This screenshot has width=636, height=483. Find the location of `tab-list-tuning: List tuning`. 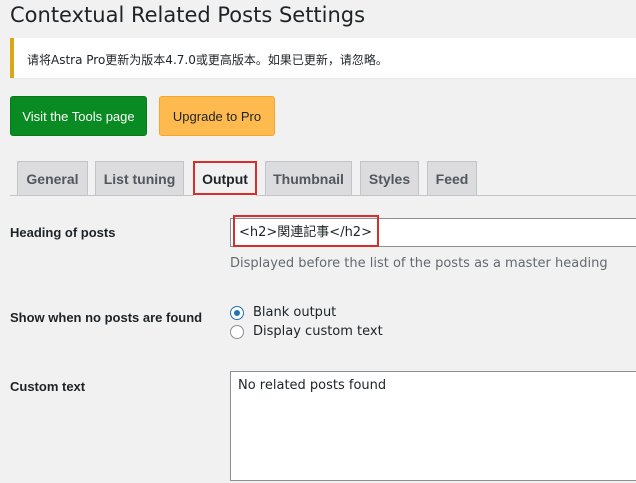

tab-list-tuning: List tuning is located at coordinates (139, 178).